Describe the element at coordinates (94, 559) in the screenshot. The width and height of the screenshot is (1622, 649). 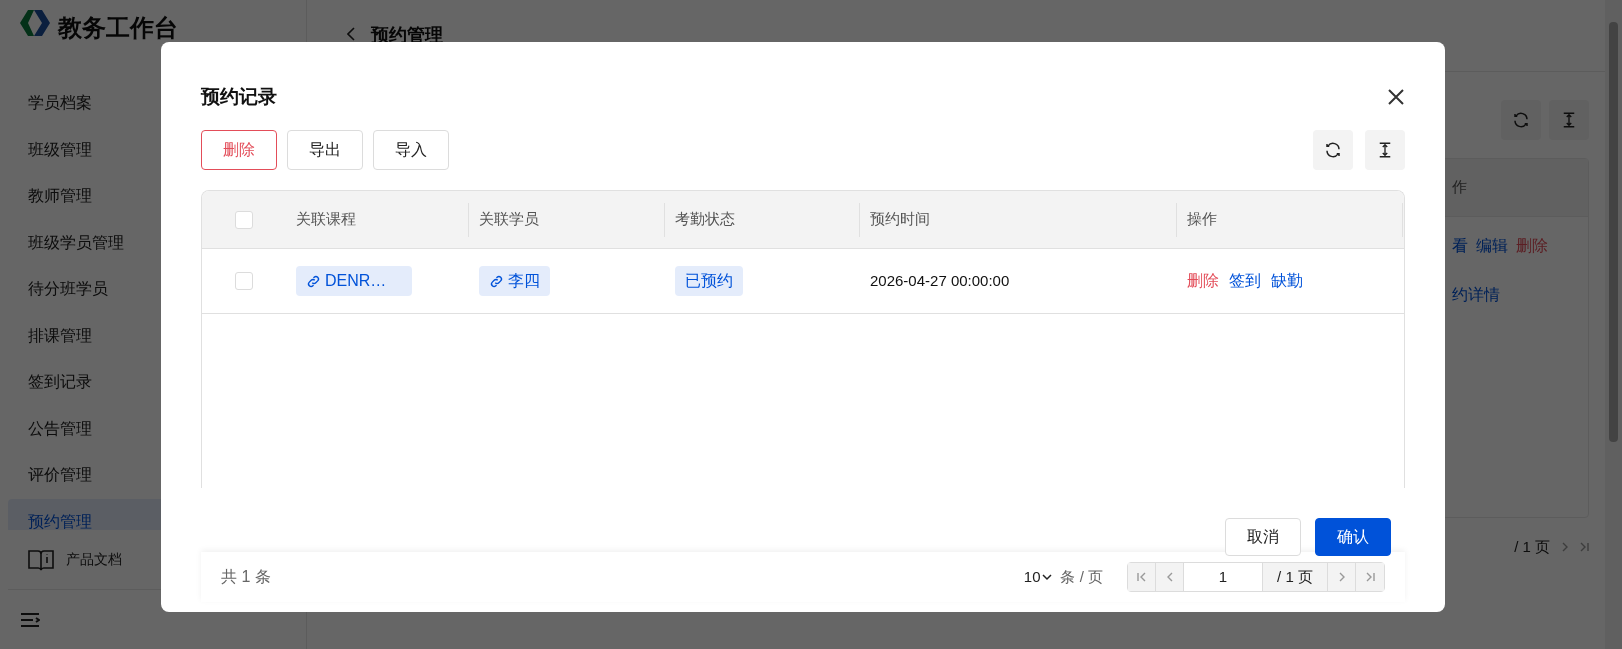
I see `docs-link: 产品文档` at that location.